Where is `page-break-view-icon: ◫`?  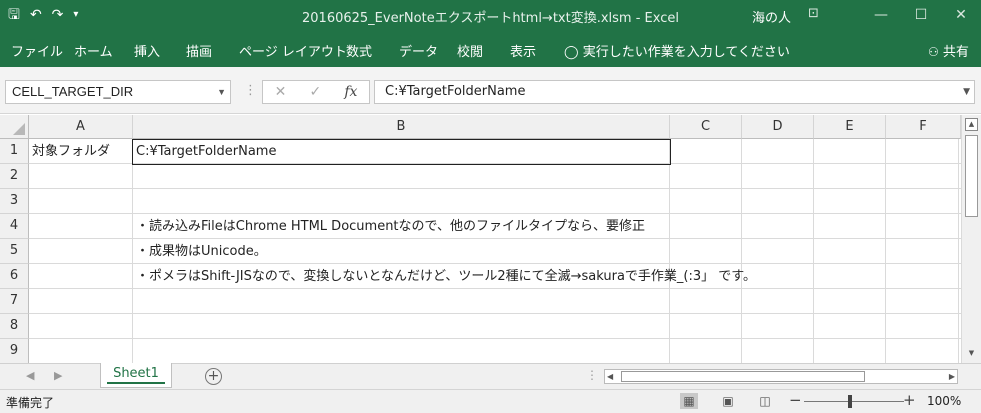 page-break-view-icon: ◫ is located at coordinates (765, 401).